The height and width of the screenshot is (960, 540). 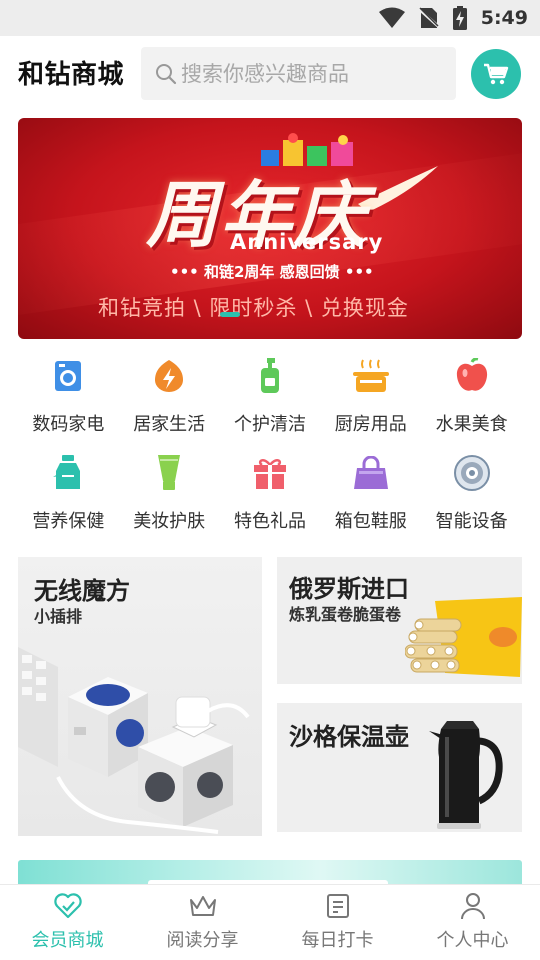 What do you see at coordinates (253, 308) in the screenshot?
I see `banner-tagline: 和钻竞拍 \ 限时秒杀 \ 兑换现金` at bounding box center [253, 308].